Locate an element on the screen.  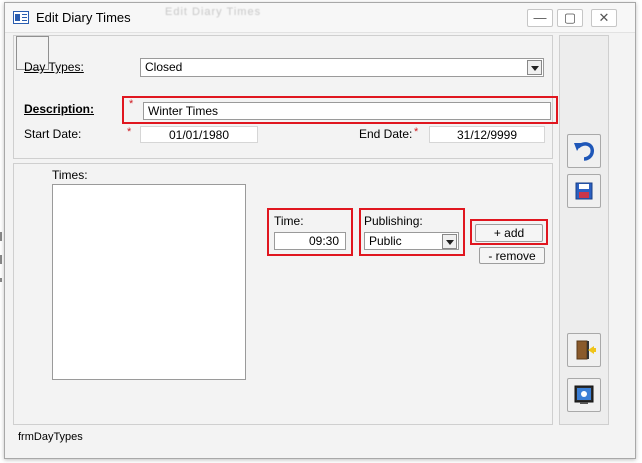
end-date-input: 31/12/9999 is located at coordinates (487, 134).